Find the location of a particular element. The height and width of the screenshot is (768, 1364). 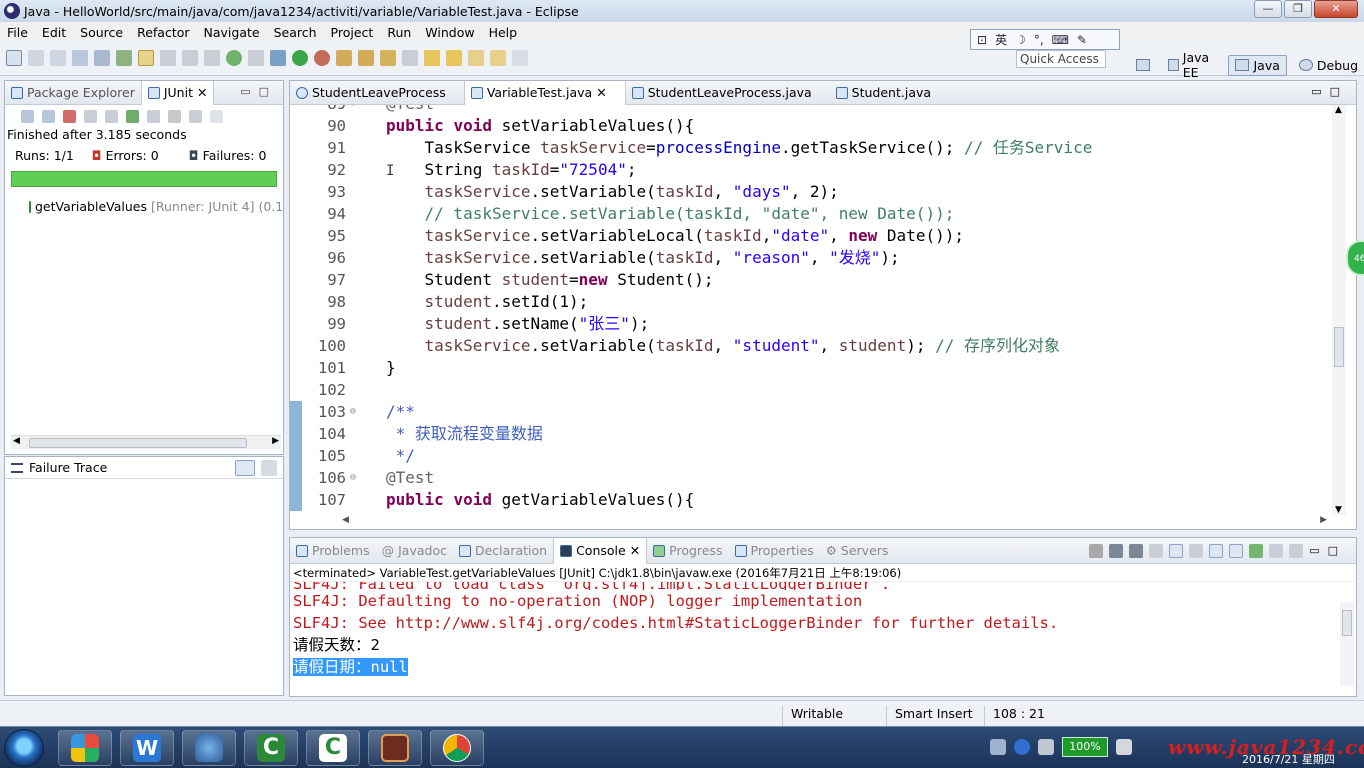

refresh-icon is located at coordinates (234, 58).